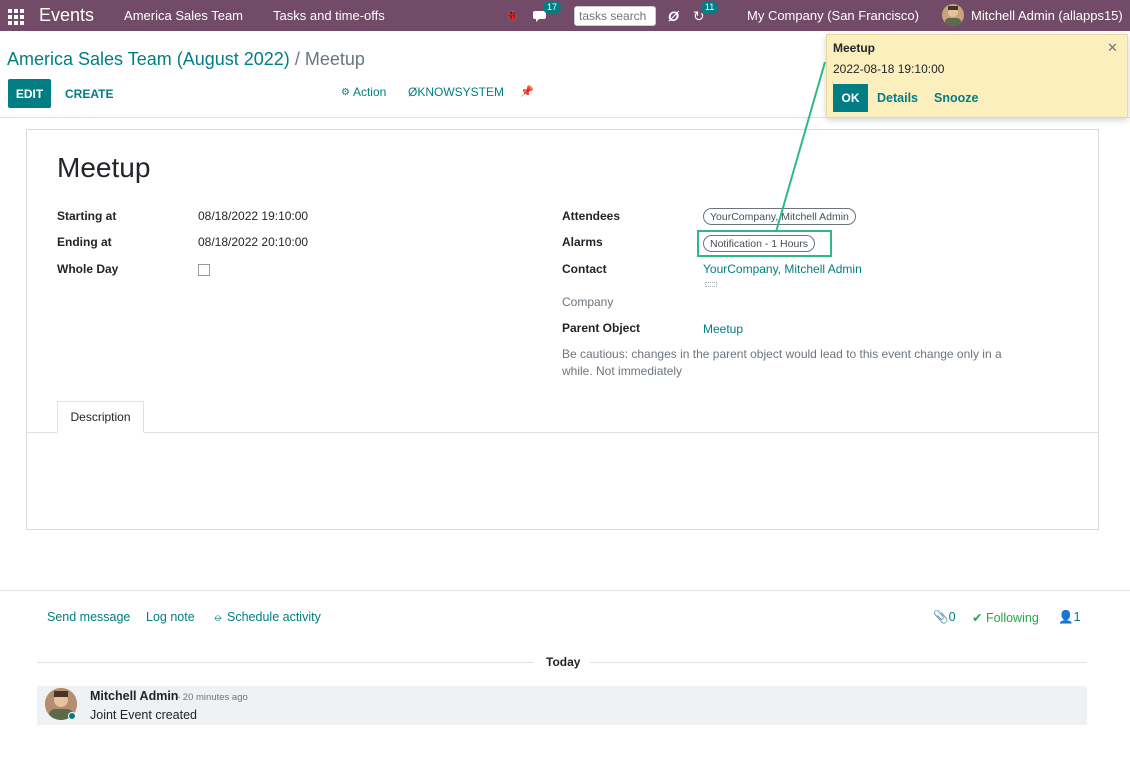 Image resolution: width=1130 pixels, height=772 pixels. I want to click on tasks-search-input, so click(615, 15).